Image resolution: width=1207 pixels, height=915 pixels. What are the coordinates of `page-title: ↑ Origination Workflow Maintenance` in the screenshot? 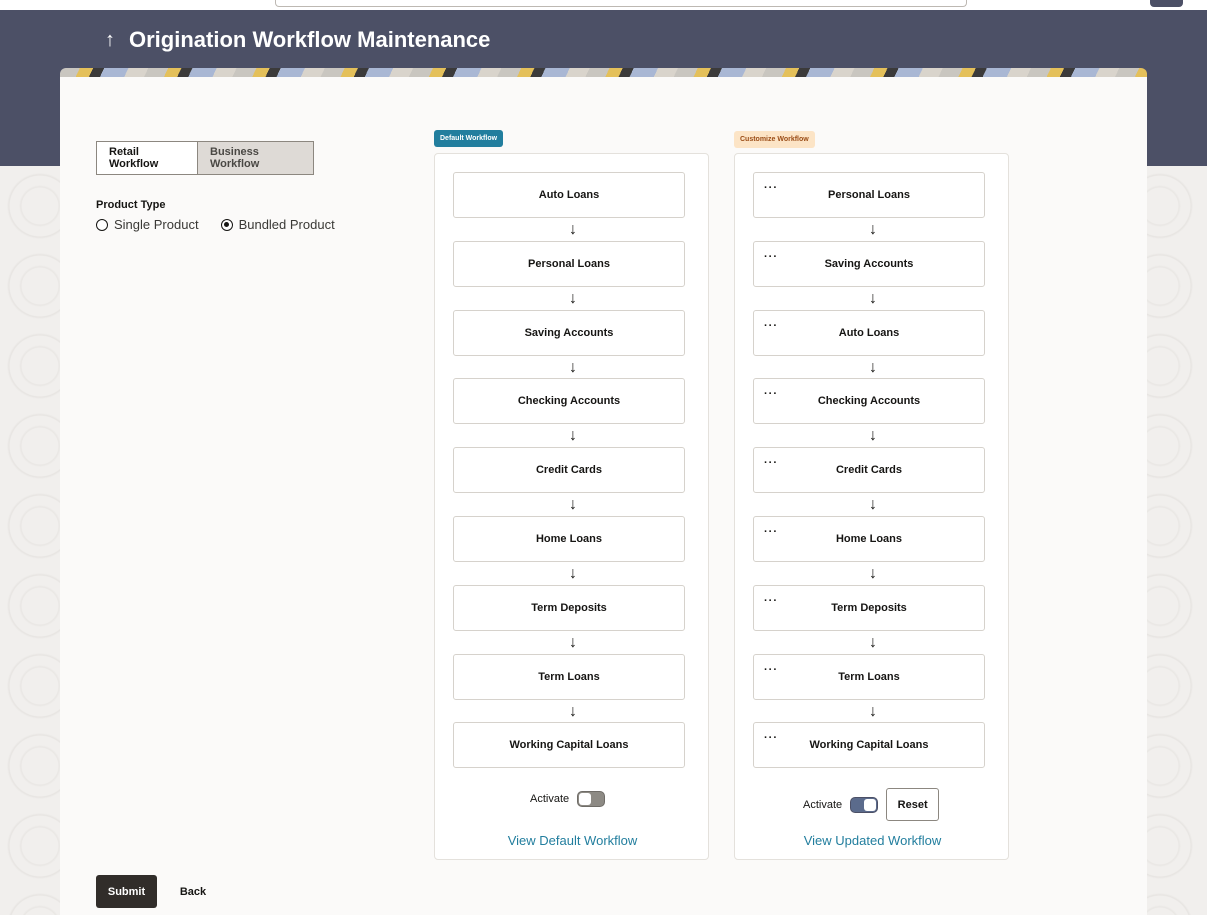 It's located at (297, 40).